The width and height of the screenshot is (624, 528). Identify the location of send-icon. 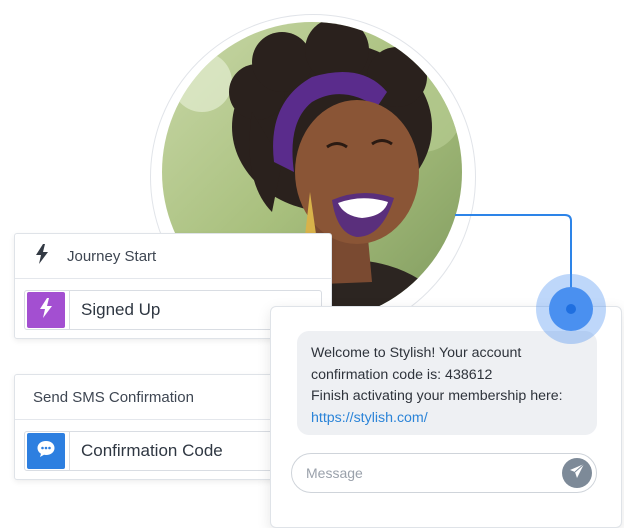
(577, 473).